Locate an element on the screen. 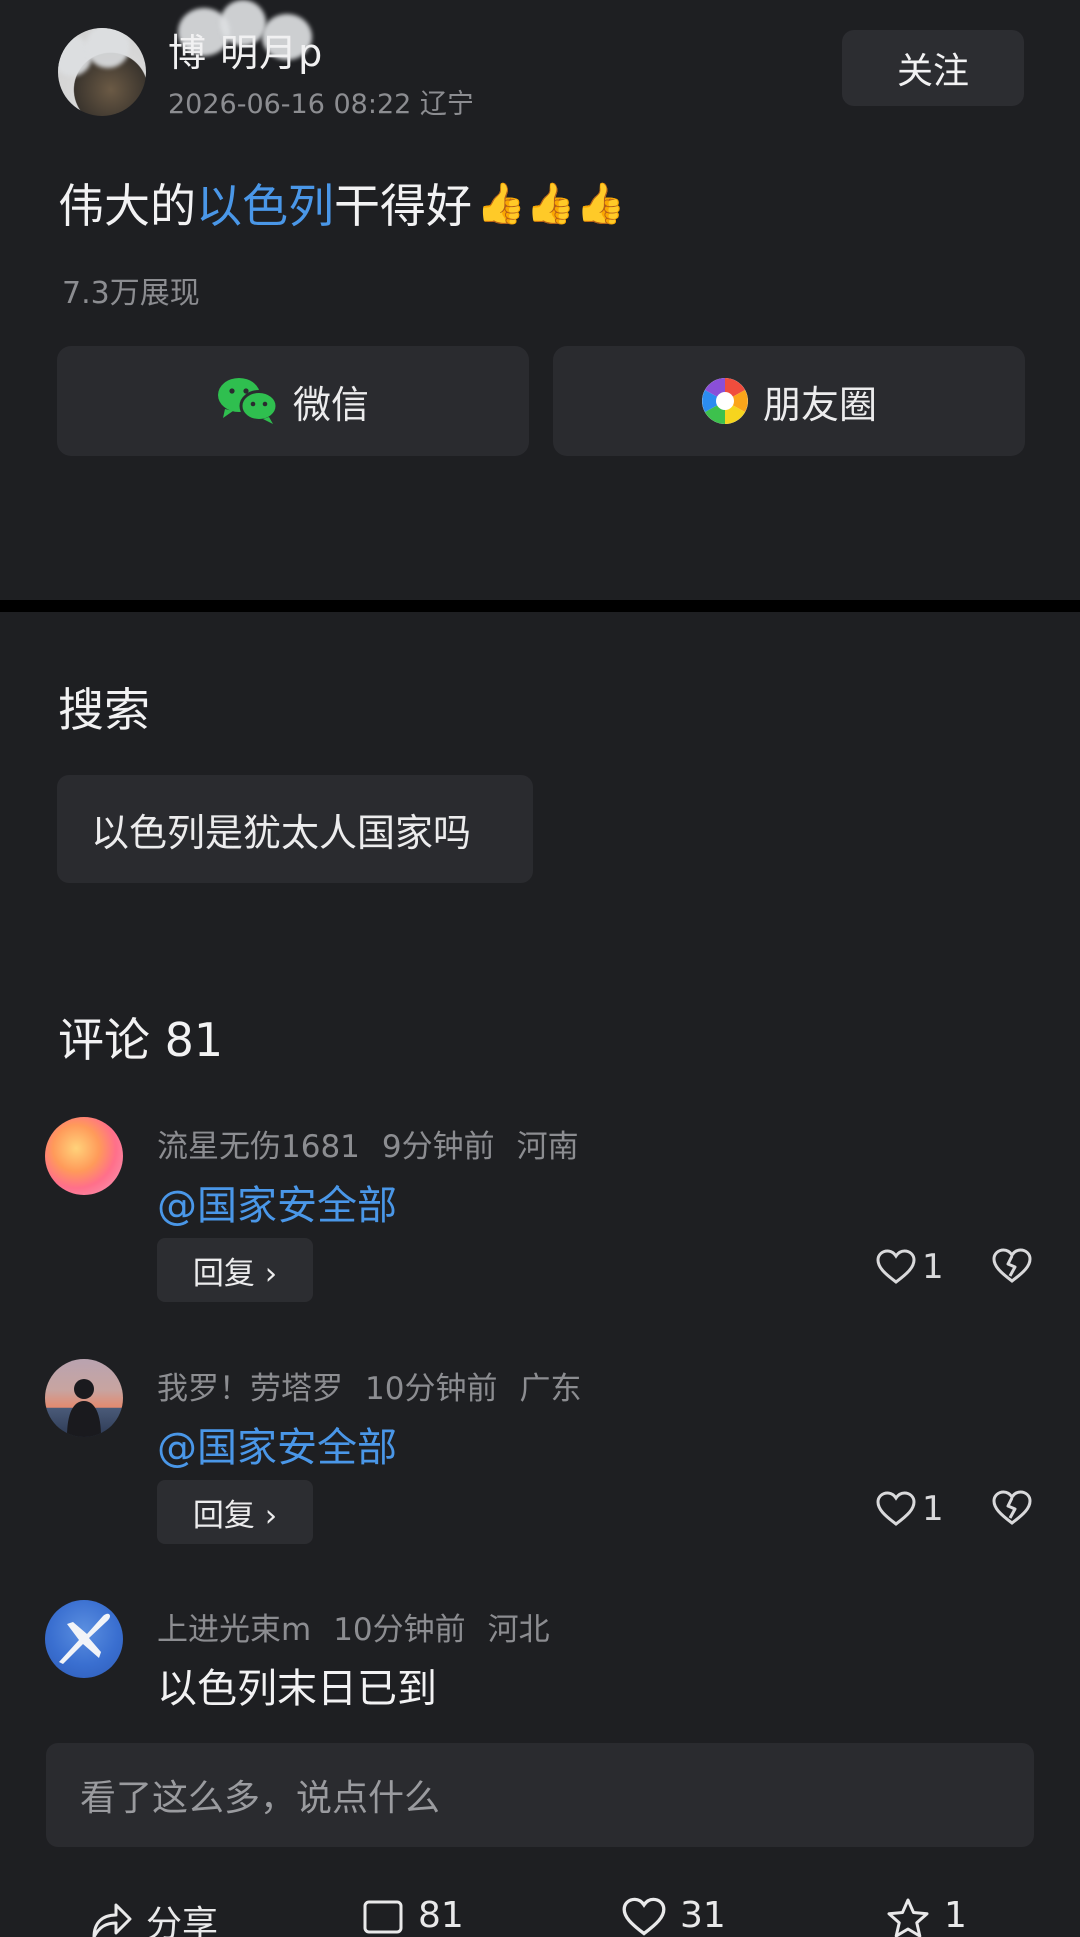 This screenshot has width=1080, height=1937. comment-location: 广东 is located at coordinates (550, 1389).